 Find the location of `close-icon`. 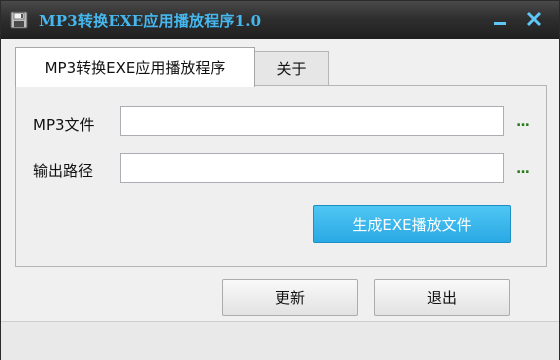

close-icon is located at coordinates (534, 19).